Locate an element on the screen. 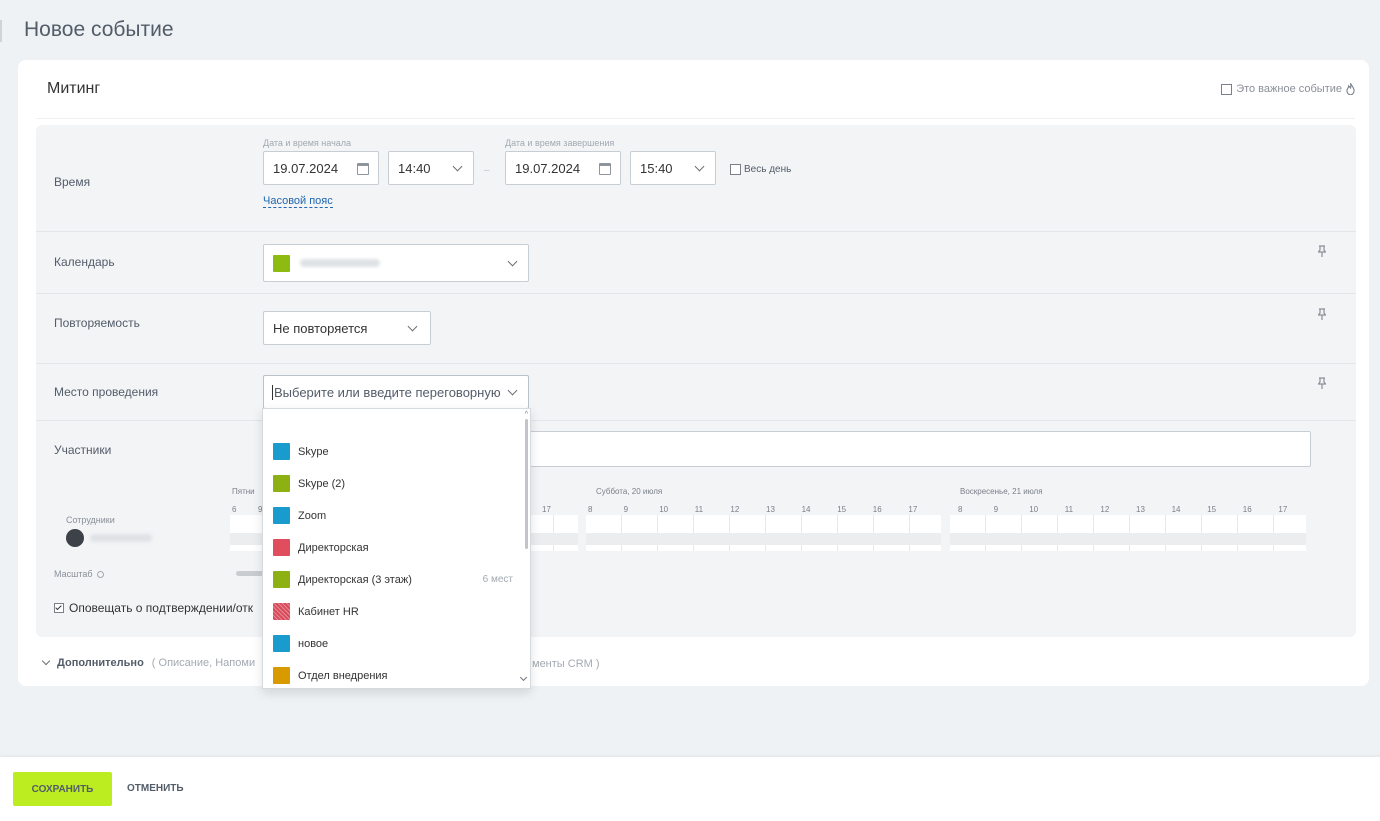 This screenshot has height=821, width=1380. scroll-down-icon is located at coordinates (523, 677).